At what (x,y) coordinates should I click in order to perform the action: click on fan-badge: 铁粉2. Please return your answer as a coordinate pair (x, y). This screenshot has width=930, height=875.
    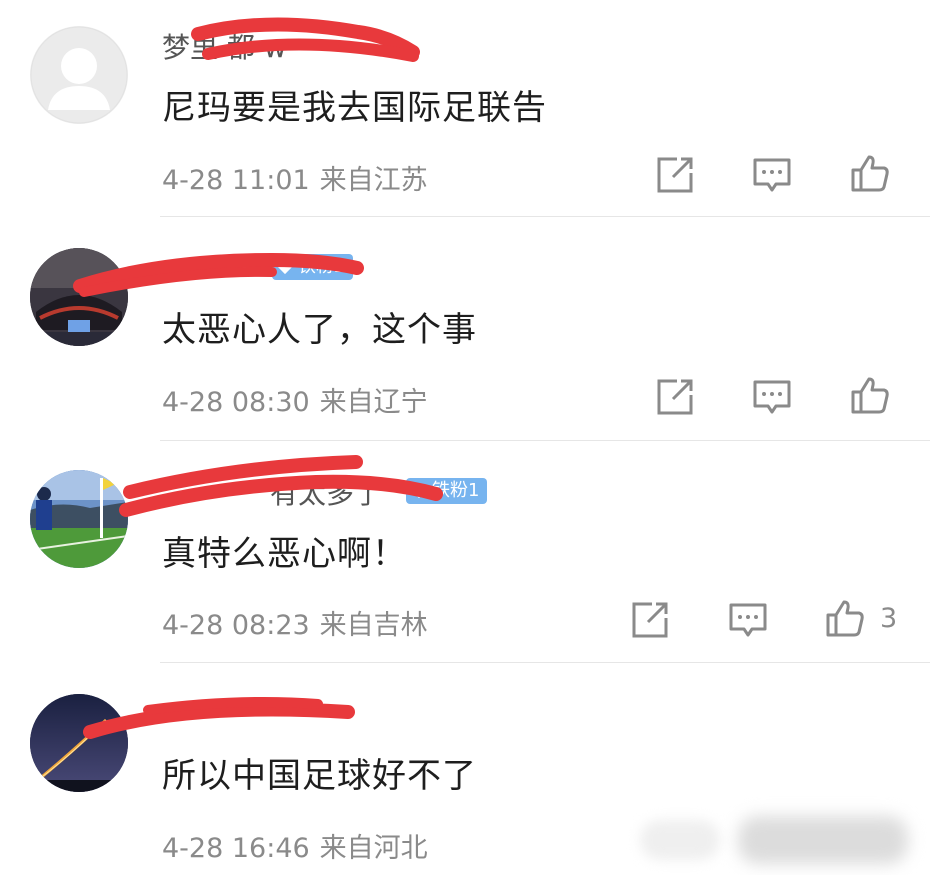
    Looking at the image, I should click on (313, 267).